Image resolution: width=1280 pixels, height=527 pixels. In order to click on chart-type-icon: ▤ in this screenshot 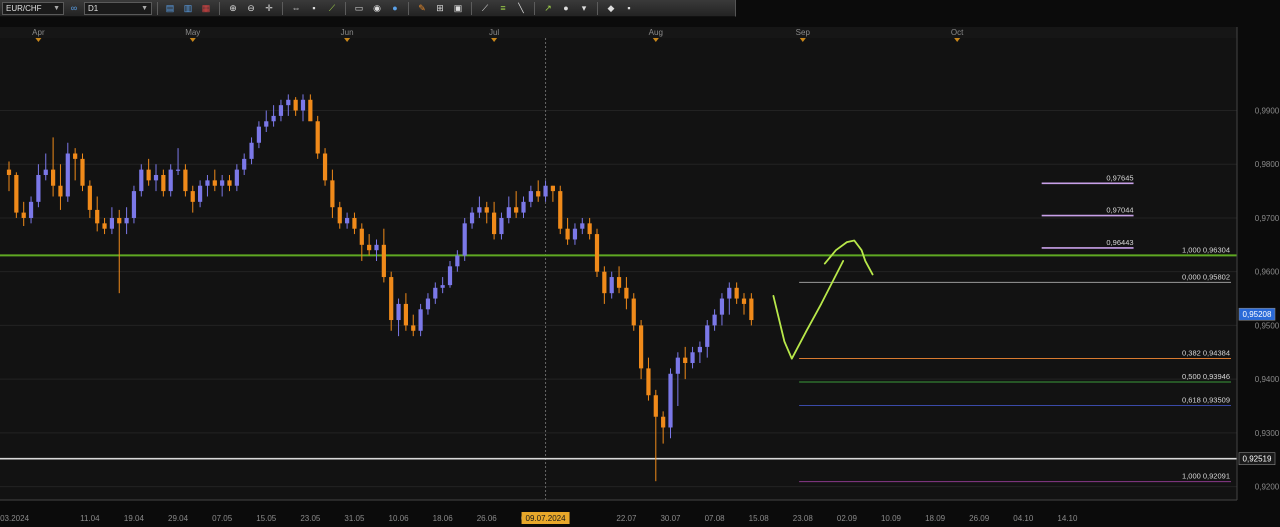, I will do `click(170, 8)`.